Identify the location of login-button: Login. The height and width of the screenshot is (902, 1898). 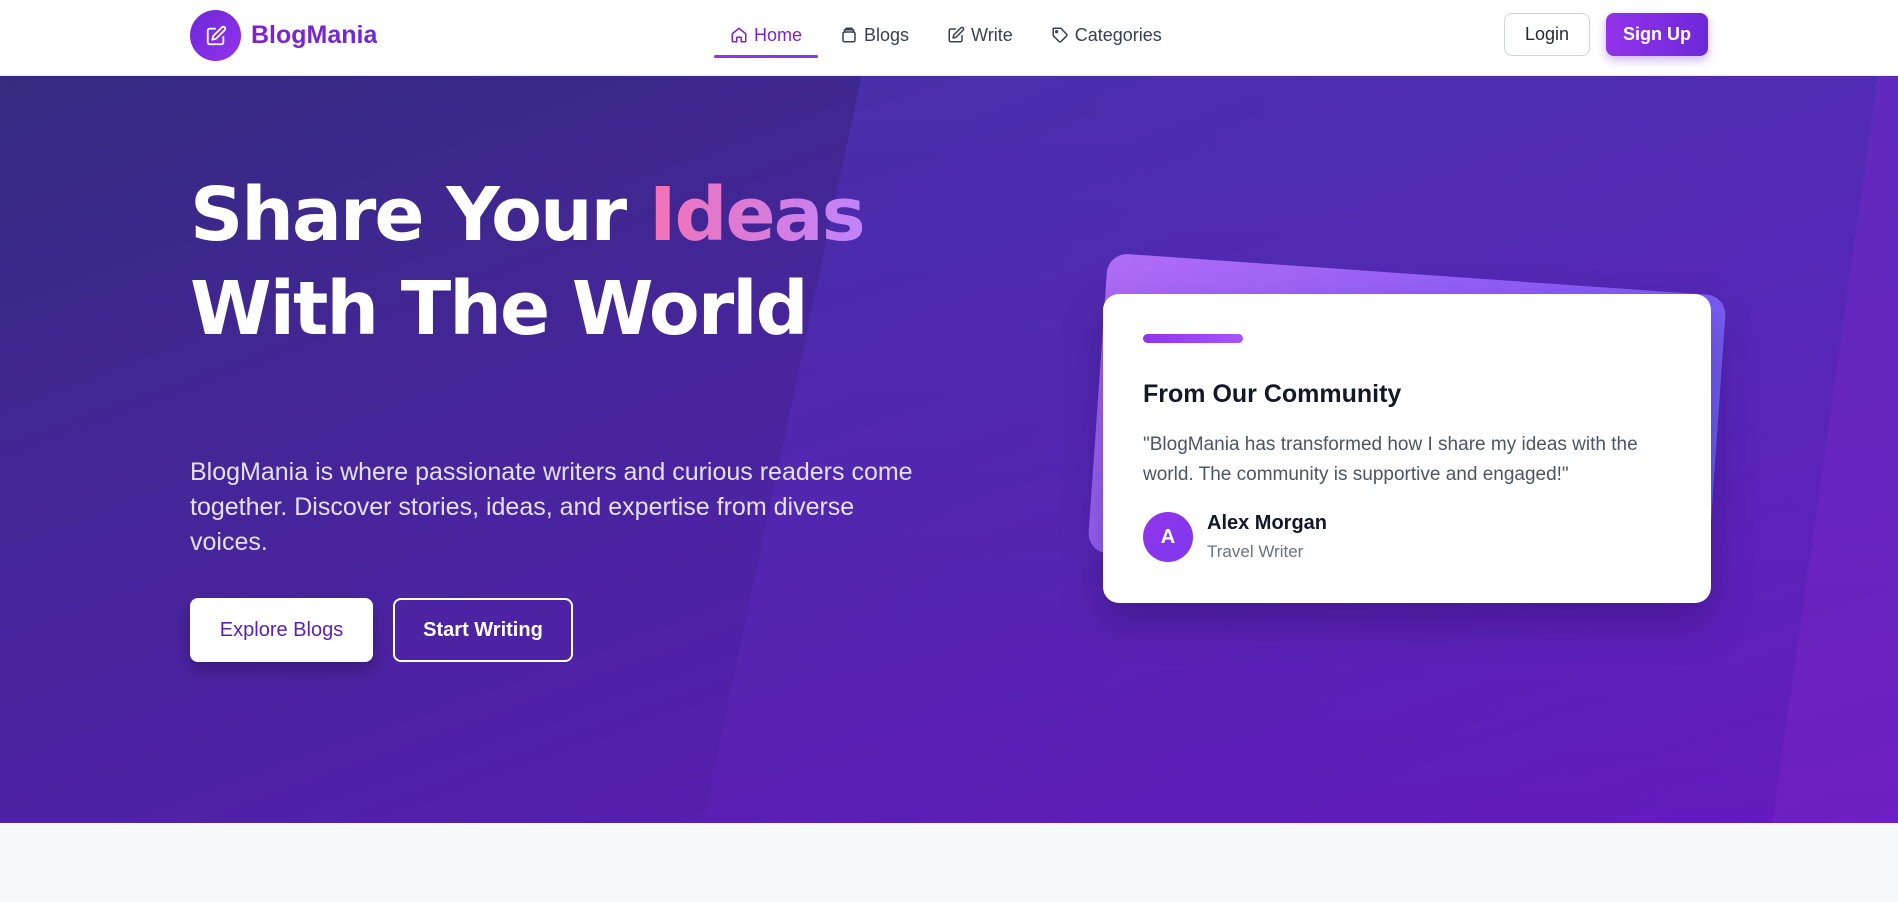
(1547, 34).